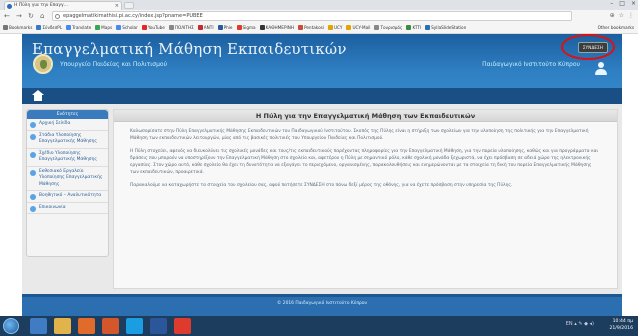 The height and width of the screenshot is (336, 638). I want to click on sidebar-heading: Ενότητες, so click(67, 114).